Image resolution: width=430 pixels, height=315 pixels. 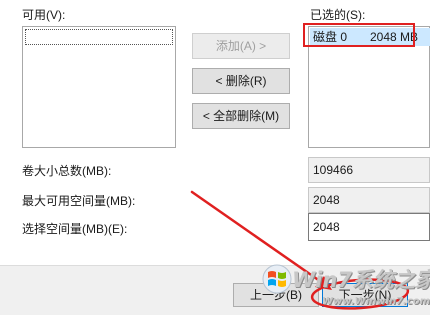 What do you see at coordinates (361, 280) in the screenshot?
I see `watermark-brand: Win7系统之家` at bounding box center [361, 280].